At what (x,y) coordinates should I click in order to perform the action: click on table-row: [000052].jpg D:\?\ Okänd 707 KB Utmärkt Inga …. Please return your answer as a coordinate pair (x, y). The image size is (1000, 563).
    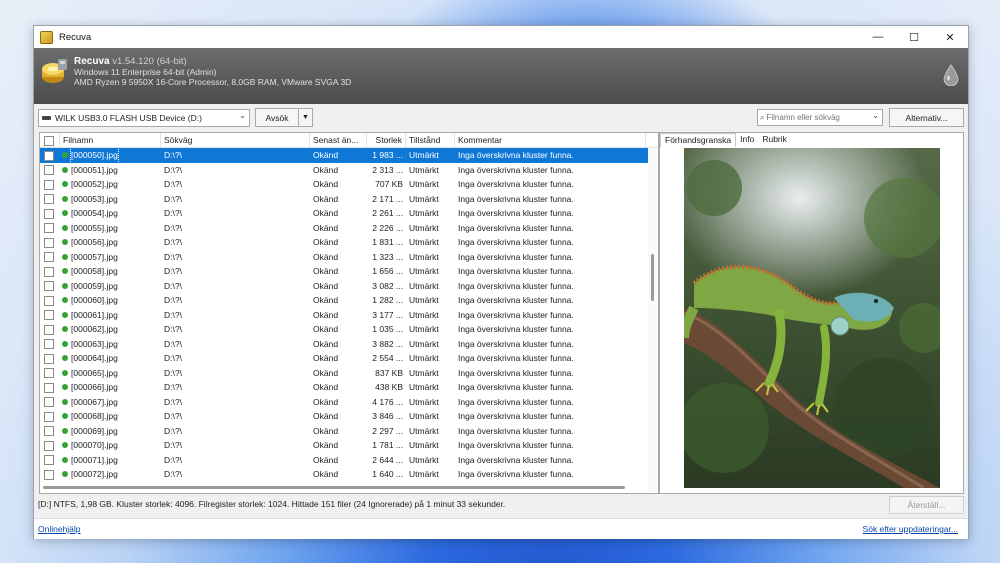
    Looking at the image, I should click on (344, 184).